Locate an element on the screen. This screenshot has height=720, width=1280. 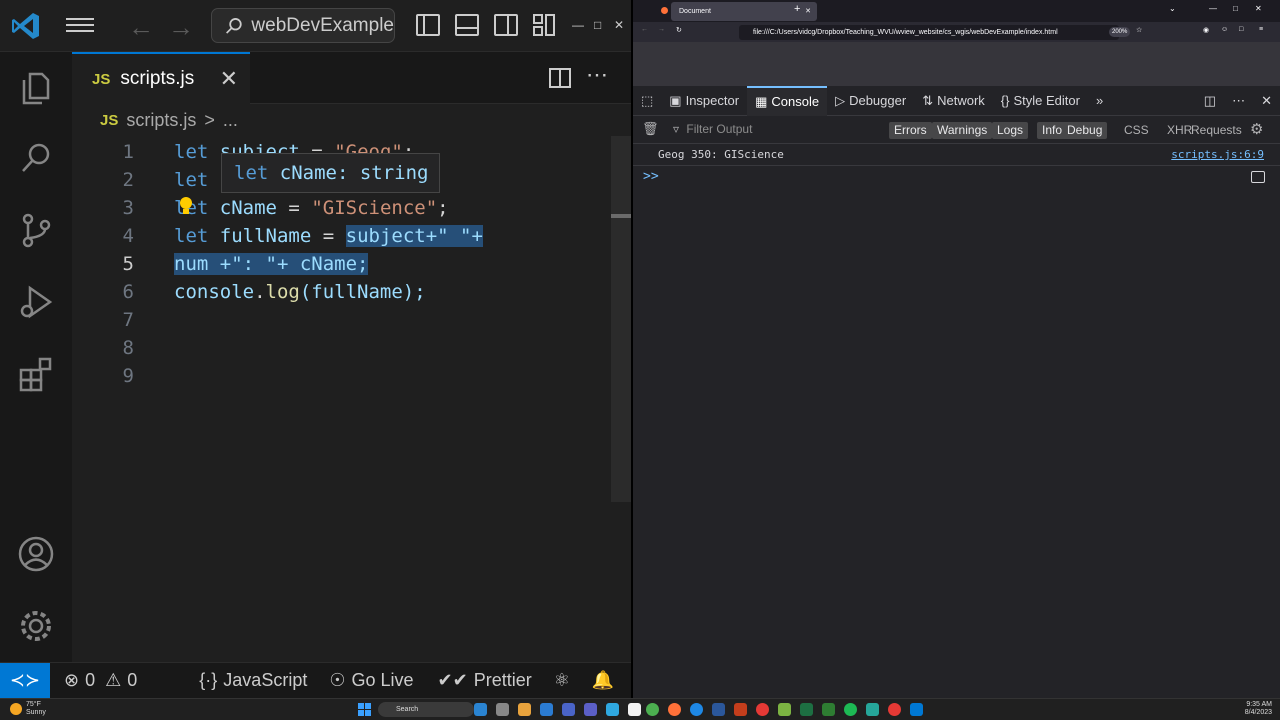
console-settings-gear-icon: ⚙ is located at coordinates (1256, 129).